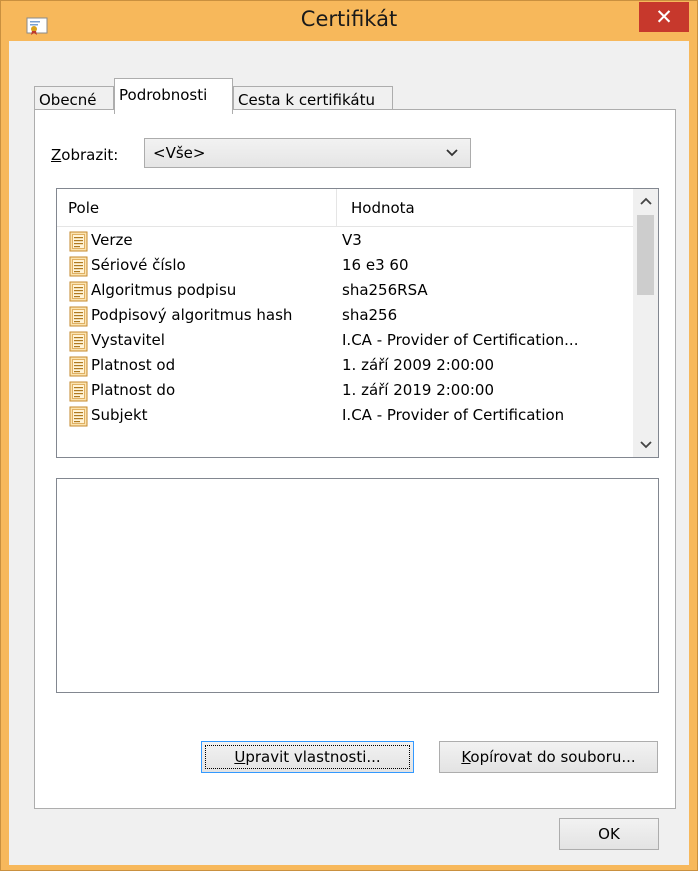  I want to click on field-value: 1. září 2009 2:00:00, so click(418, 365).